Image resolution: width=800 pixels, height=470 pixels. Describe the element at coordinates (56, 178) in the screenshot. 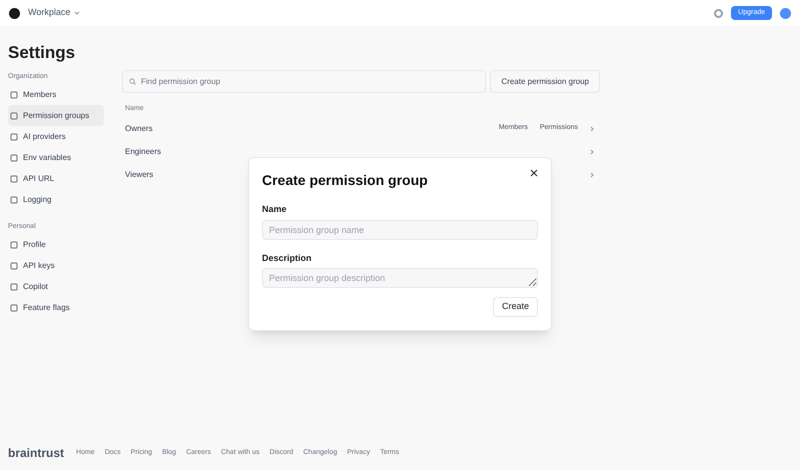

I see `sidebar-item: API URL` at that location.